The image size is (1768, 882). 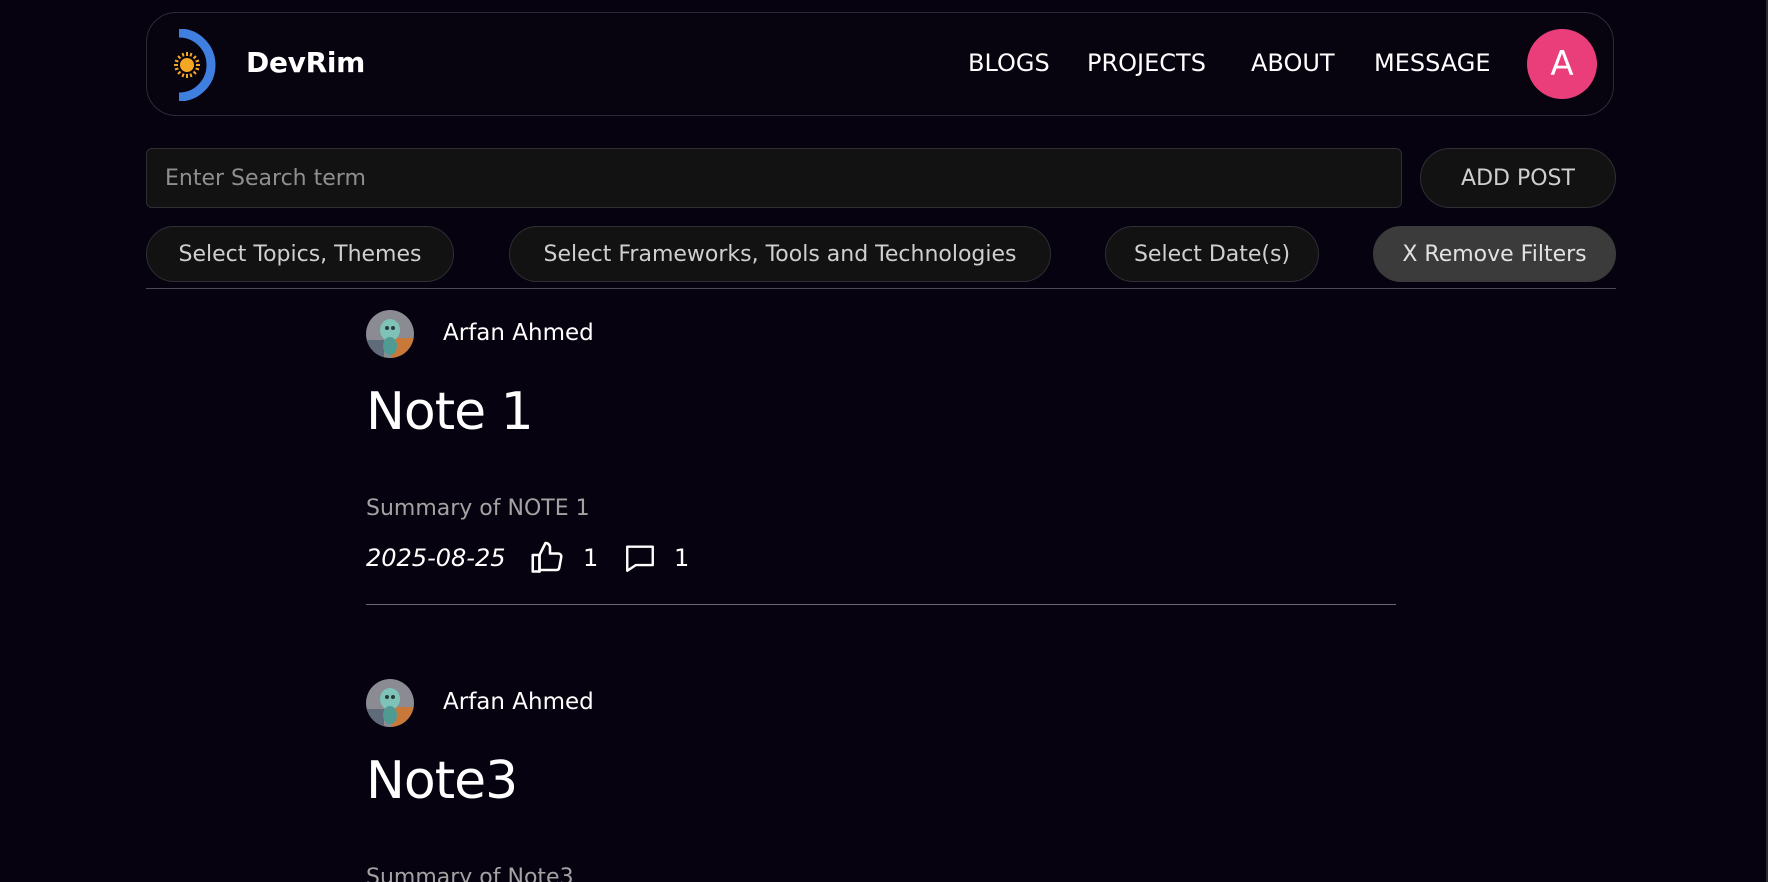 What do you see at coordinates (547, 558) in the screenshot?
I see `thumbs-up-icon` at bounding box center [547, 558].